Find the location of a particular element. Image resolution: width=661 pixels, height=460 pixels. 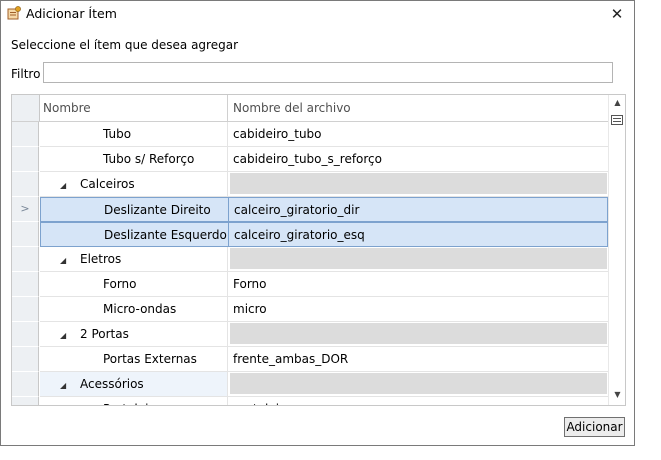

filename-cell: prateleira is located at coordinates (418, 401).